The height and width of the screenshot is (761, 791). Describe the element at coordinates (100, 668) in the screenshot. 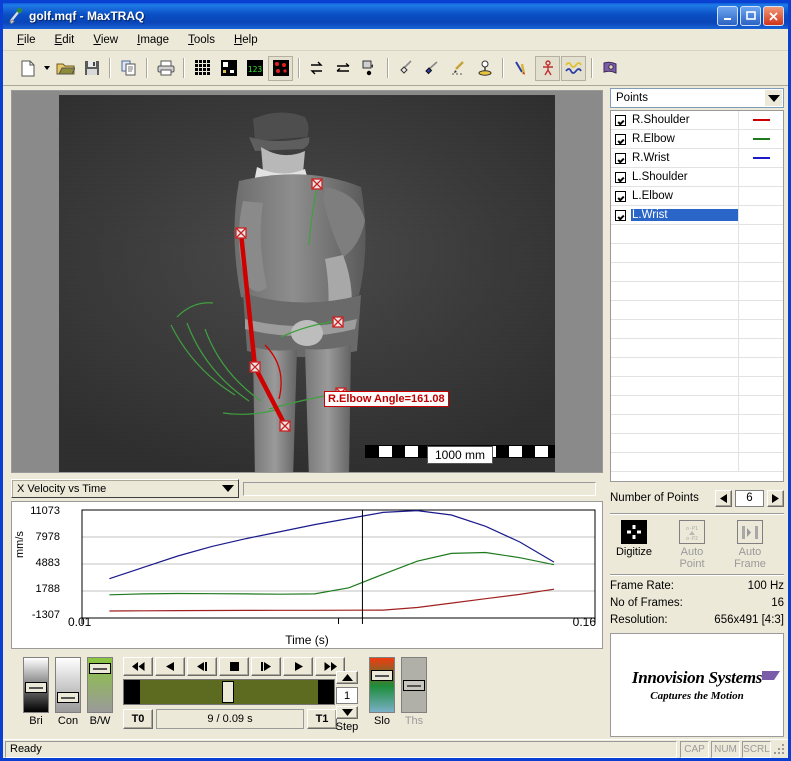

I see `black-white-thumb` at that location.